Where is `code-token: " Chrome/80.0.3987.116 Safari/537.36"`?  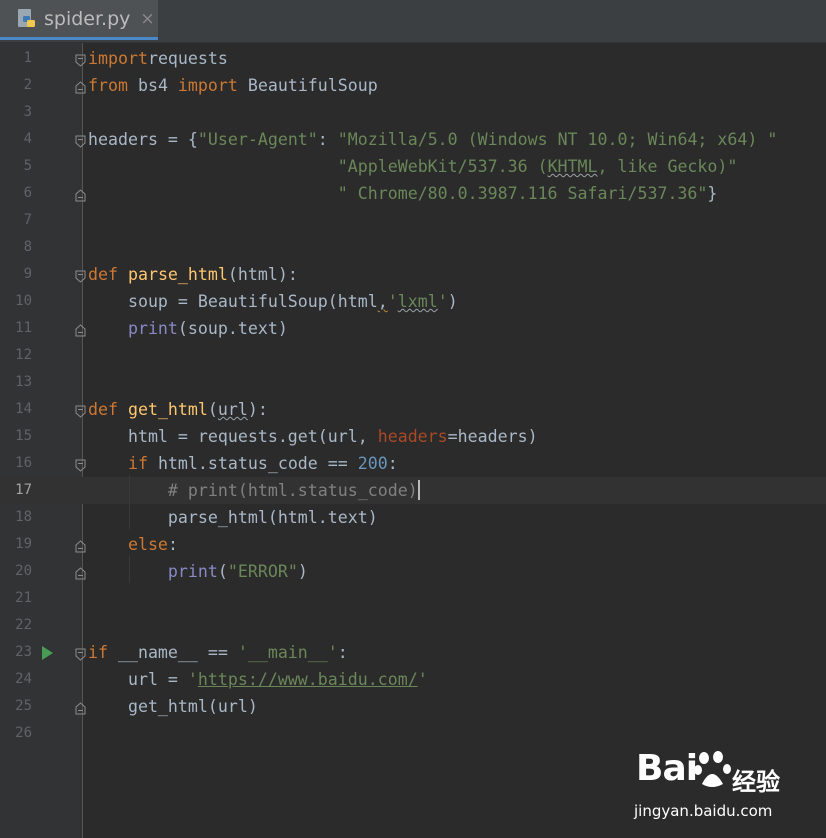
code-token: " Chrome/80.0.3987.116 Safari/537.36" is located at coordinates (522, 193).